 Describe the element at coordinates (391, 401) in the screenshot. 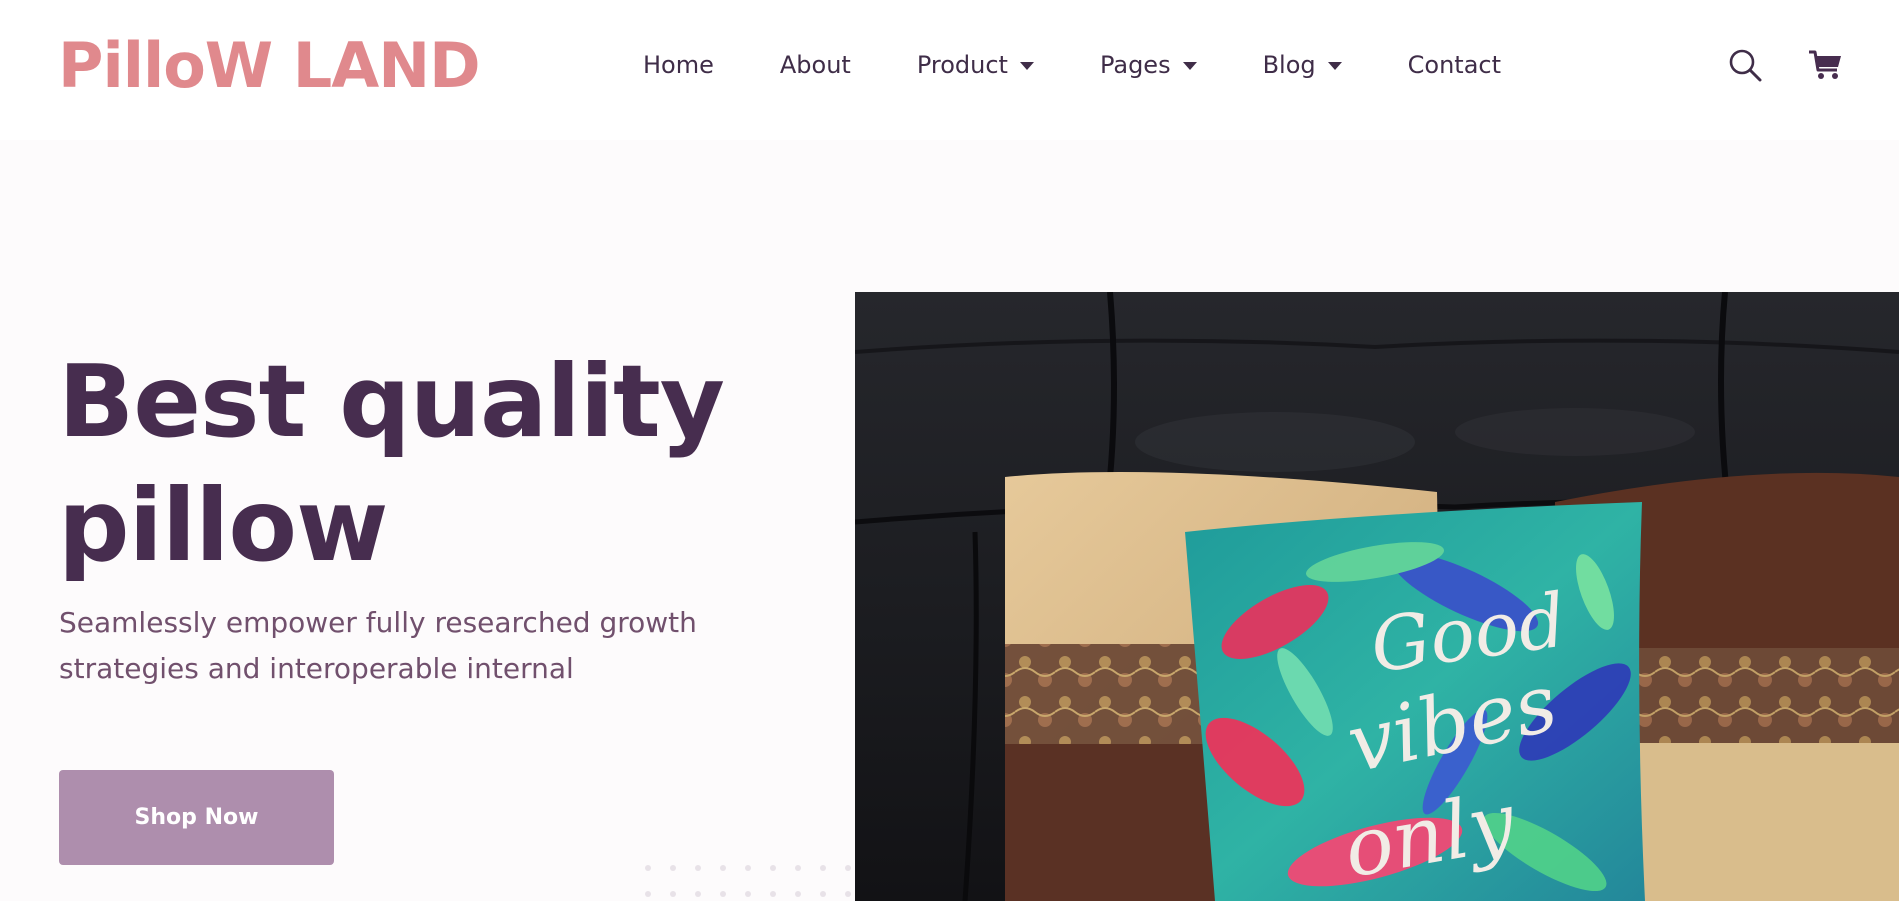

I see `hero-title-line: Best quality` at that location.